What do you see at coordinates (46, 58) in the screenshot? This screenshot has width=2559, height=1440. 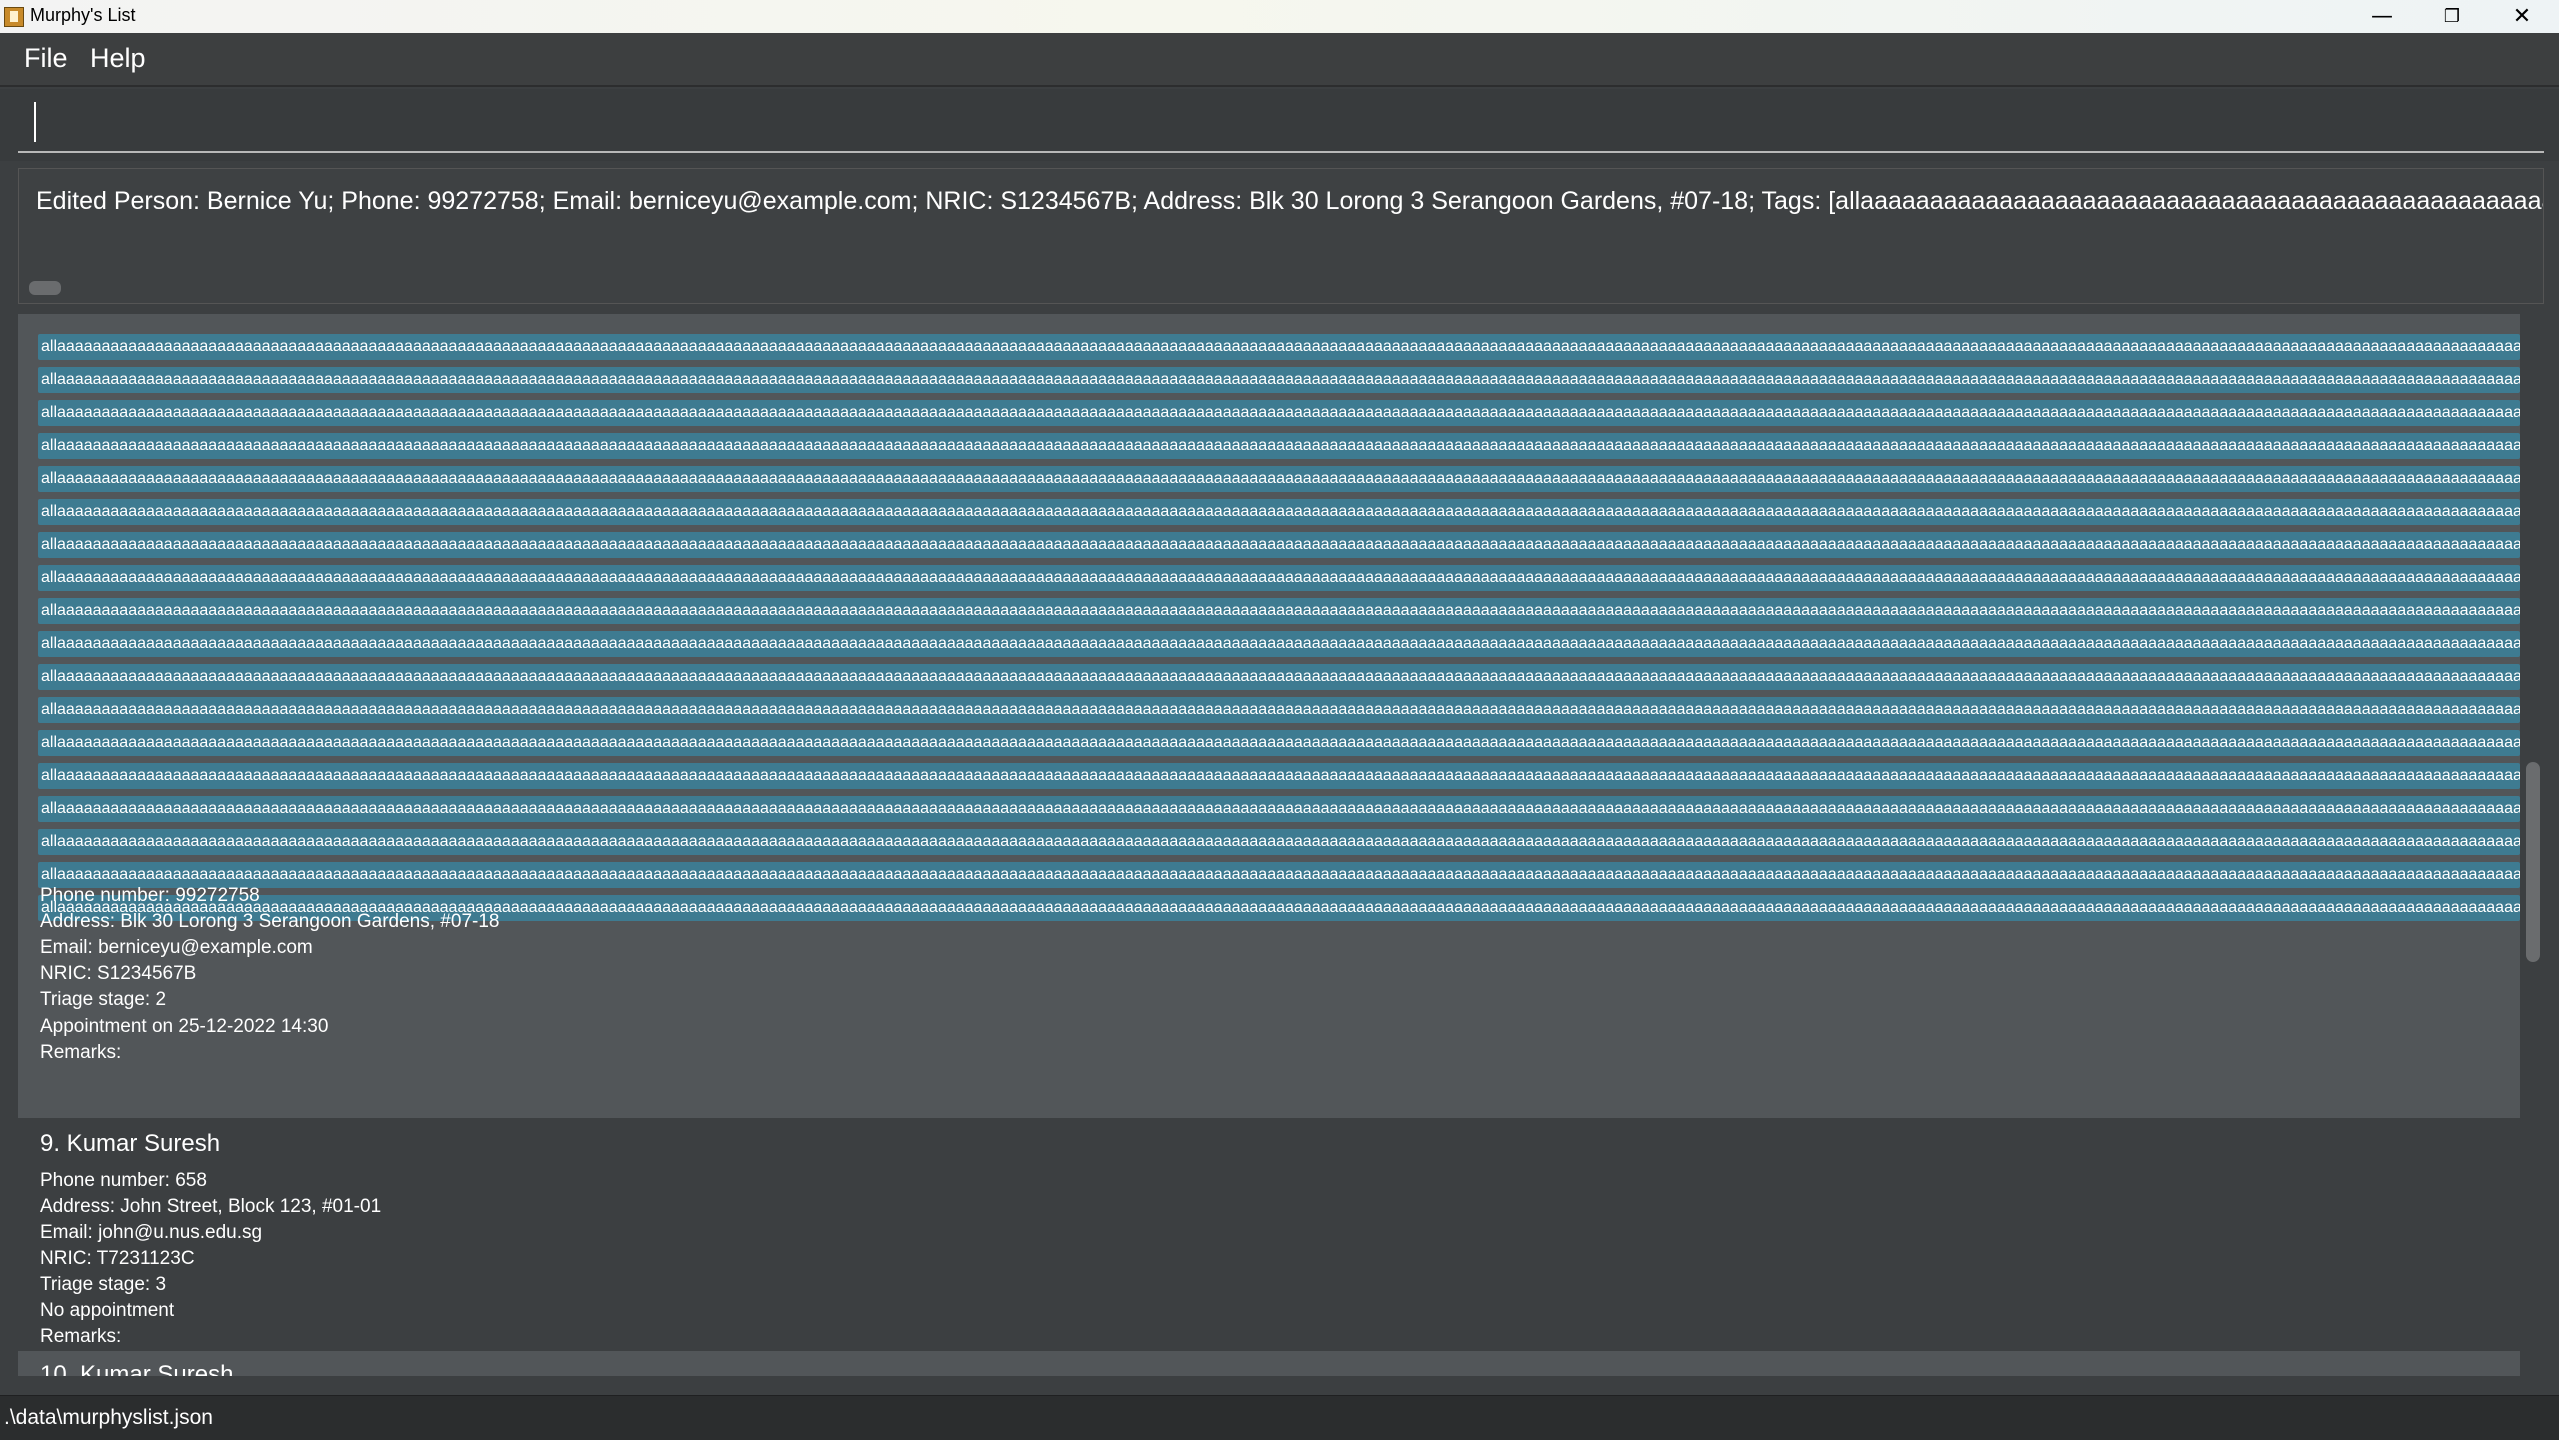 I see `menu-file: File` at bounding box center [46, 58].